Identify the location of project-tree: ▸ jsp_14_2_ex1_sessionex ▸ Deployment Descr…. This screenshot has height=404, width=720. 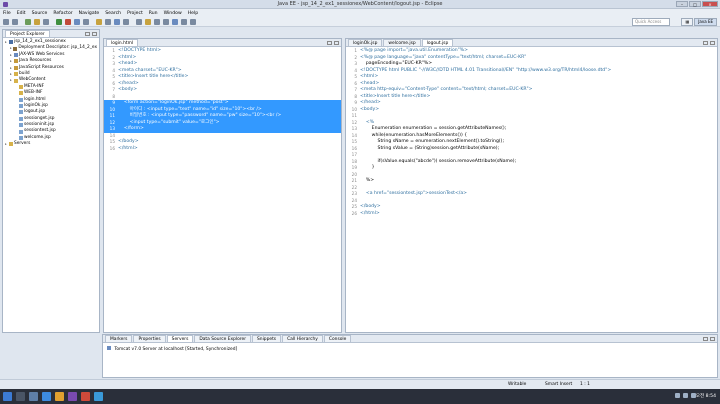
(51, 93).